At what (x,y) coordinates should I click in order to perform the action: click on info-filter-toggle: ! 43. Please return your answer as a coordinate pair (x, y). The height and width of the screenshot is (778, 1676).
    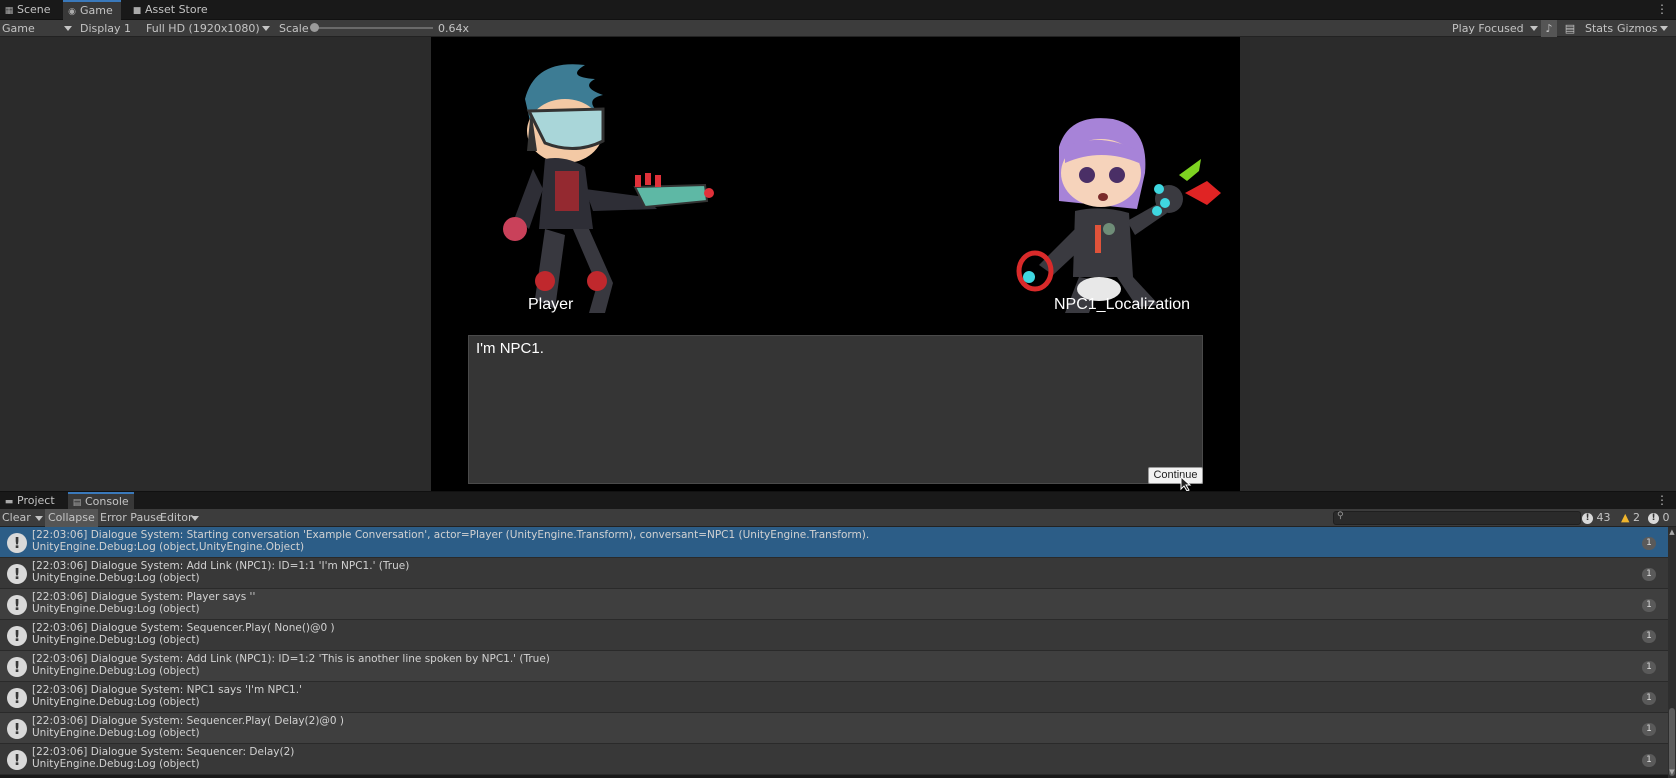
    Looking at the image, I should click on (1603, 518).